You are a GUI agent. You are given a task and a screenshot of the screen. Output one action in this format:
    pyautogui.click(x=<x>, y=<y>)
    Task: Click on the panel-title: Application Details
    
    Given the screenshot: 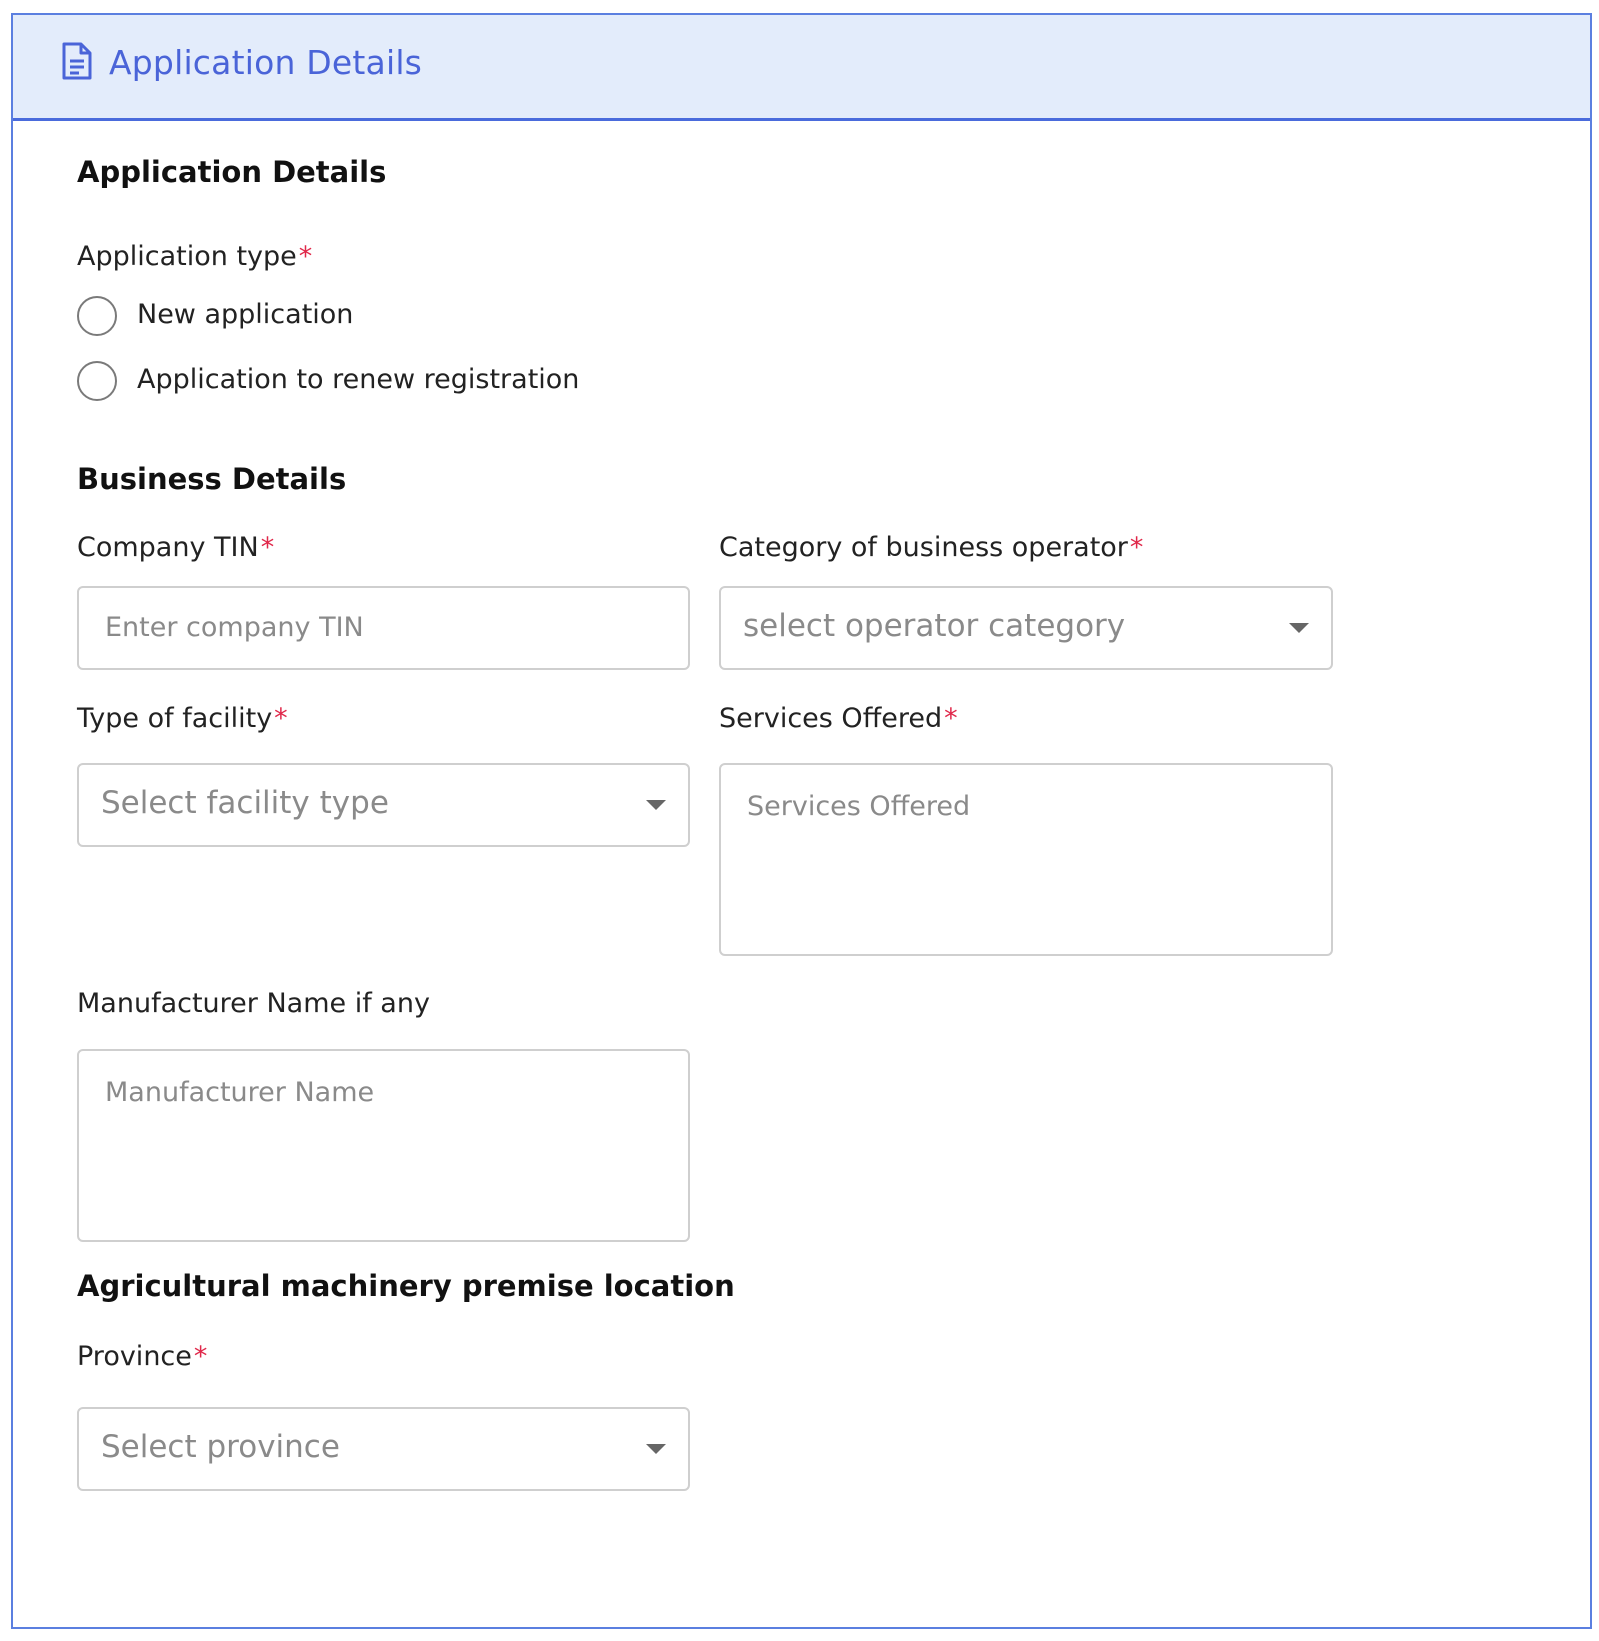 What is the action you would take?
    pyautogui.click(x=266, y=62)
    